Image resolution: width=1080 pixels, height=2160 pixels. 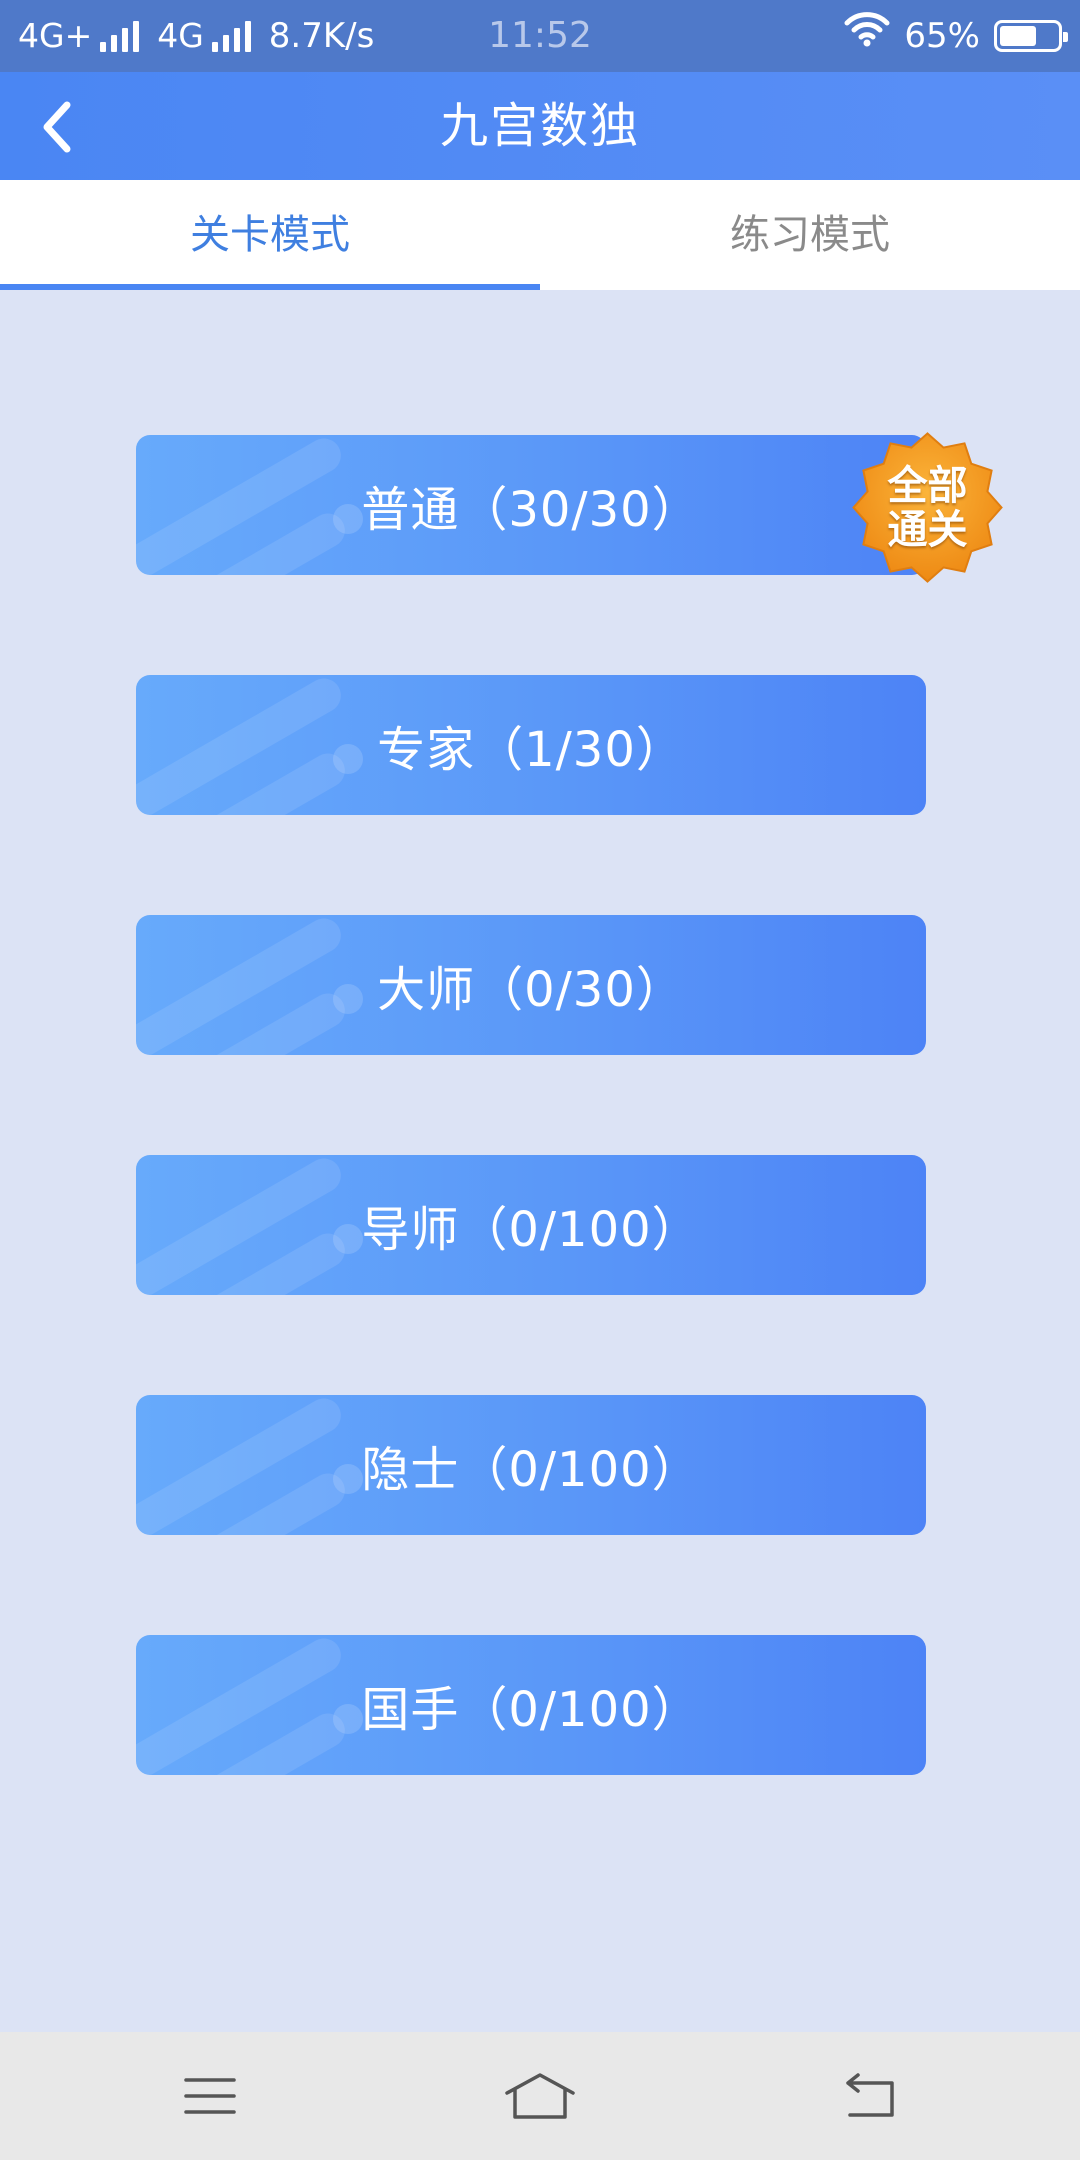 I want to click on level-label: 隐士（0/100）, so click(x=531, y=1470).